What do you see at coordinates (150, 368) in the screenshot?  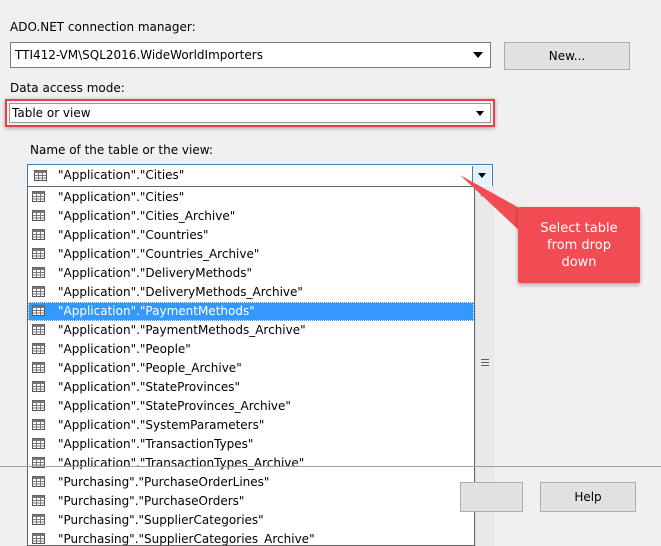 I see `list-item-label: "Application"."People_Archive"` at bounding box center [150, 368].